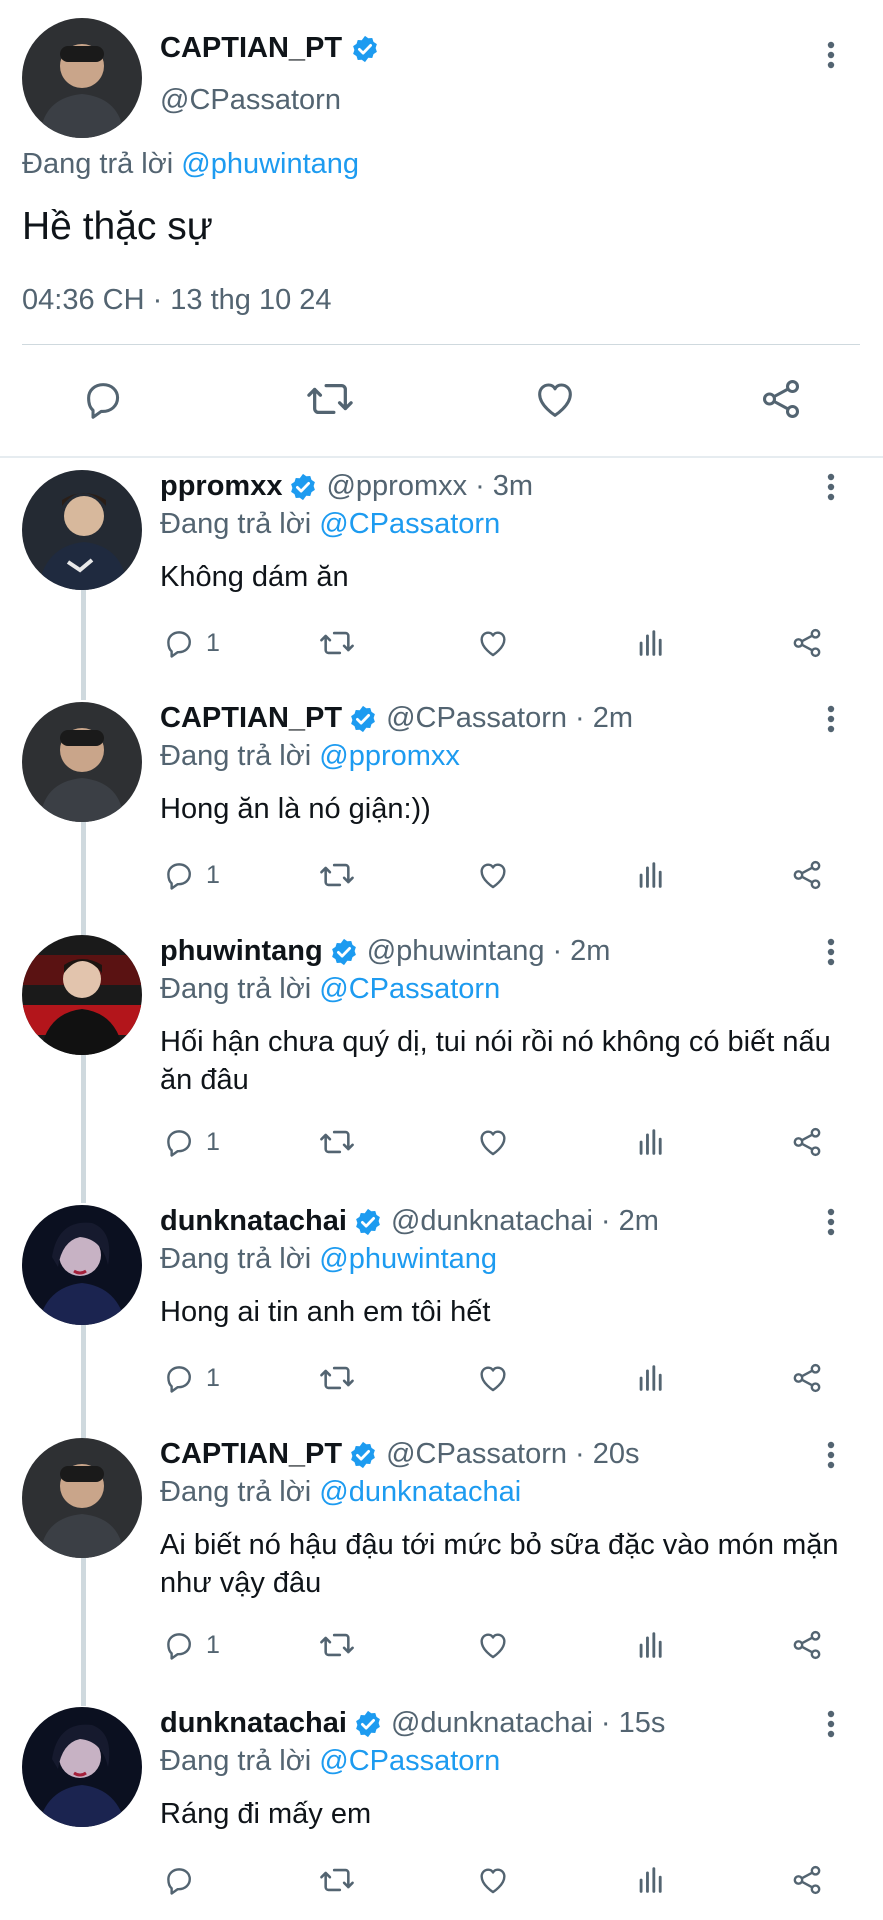  Describe the element at coordinates (251, 48) in the screenshot. I see `display-name-text: CAPTIAN_PT` at that location.